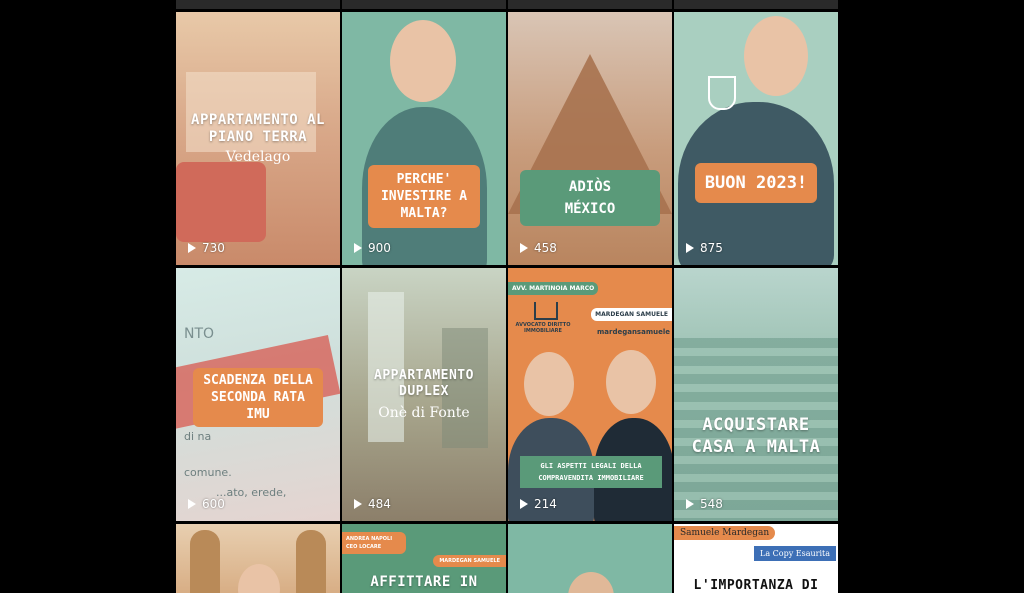 This screenshot has height=593, width=1024. I want to click on scales-icon, so click(546, 311).